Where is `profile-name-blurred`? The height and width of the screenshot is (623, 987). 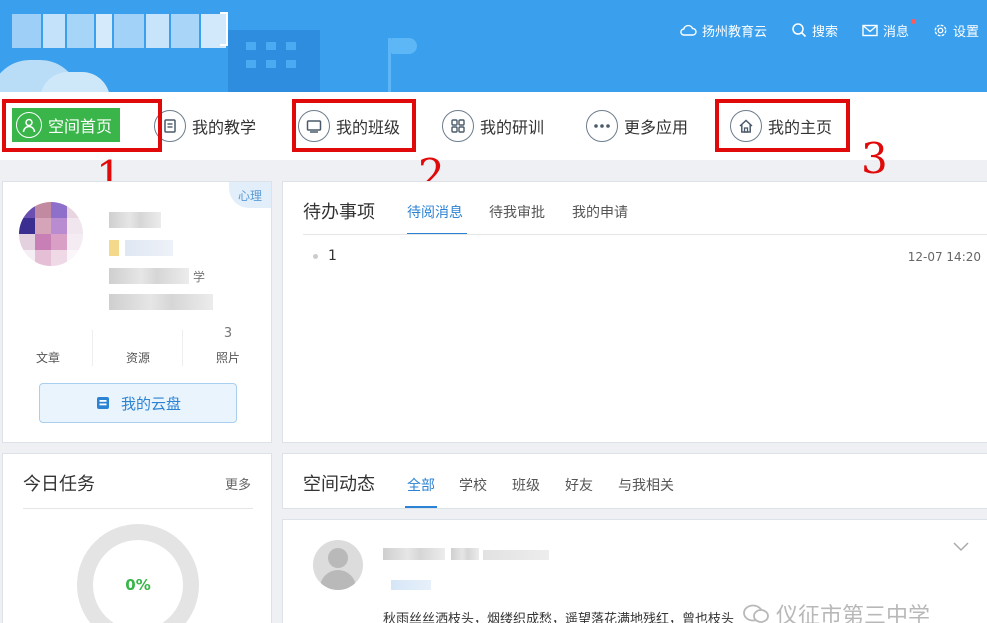
profile-name-blurred is located at coordinates (135, 220).